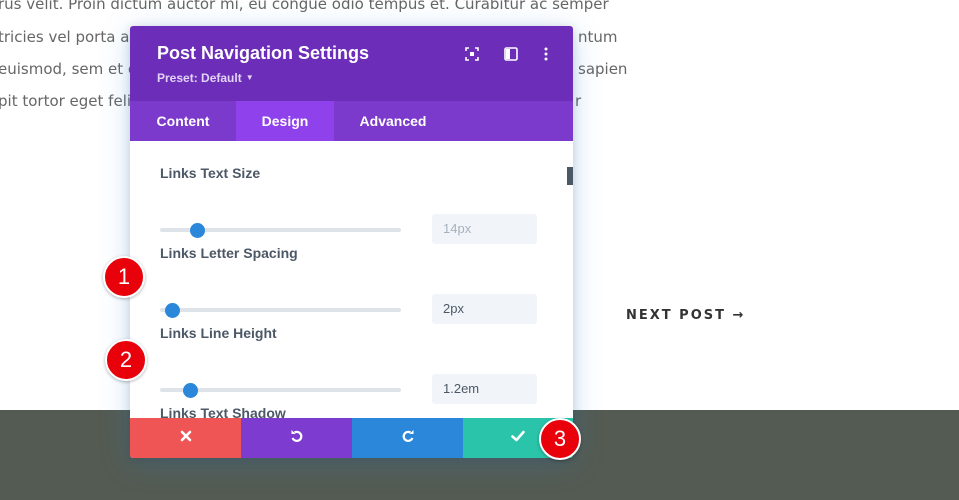 This screenshot has height=500, width=959. I want to click on links-letter-spacing-label: Links Letter Spacing, so click(229, 253).